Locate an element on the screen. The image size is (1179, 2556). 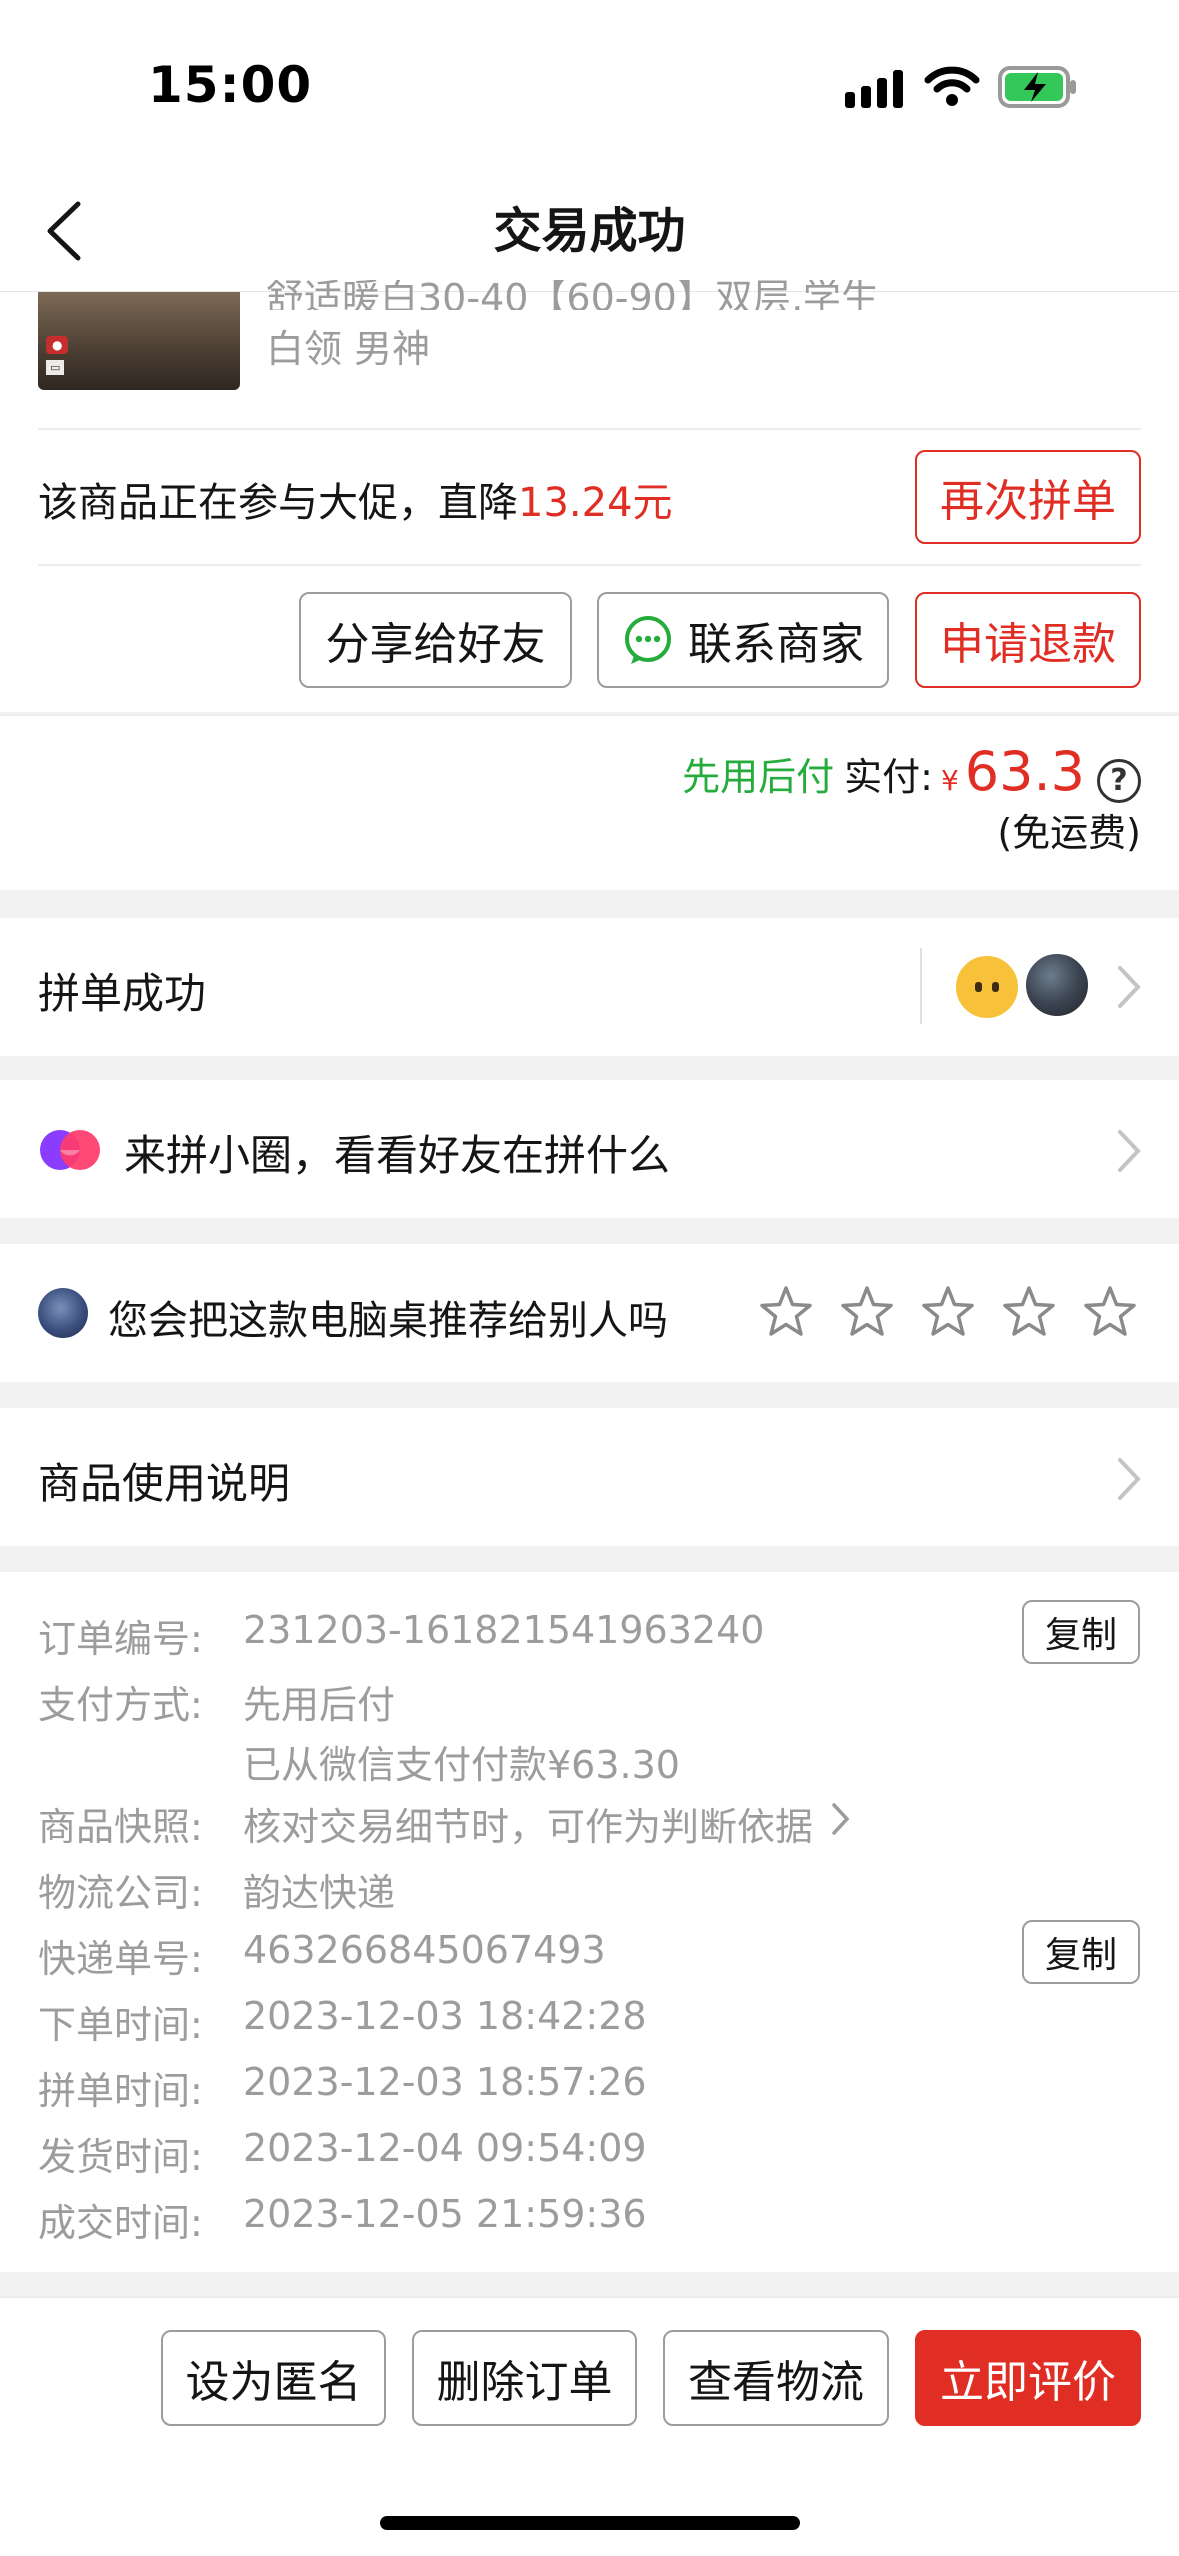
review-now-button: 立即评价 is located at coordinates (1028, 2378).